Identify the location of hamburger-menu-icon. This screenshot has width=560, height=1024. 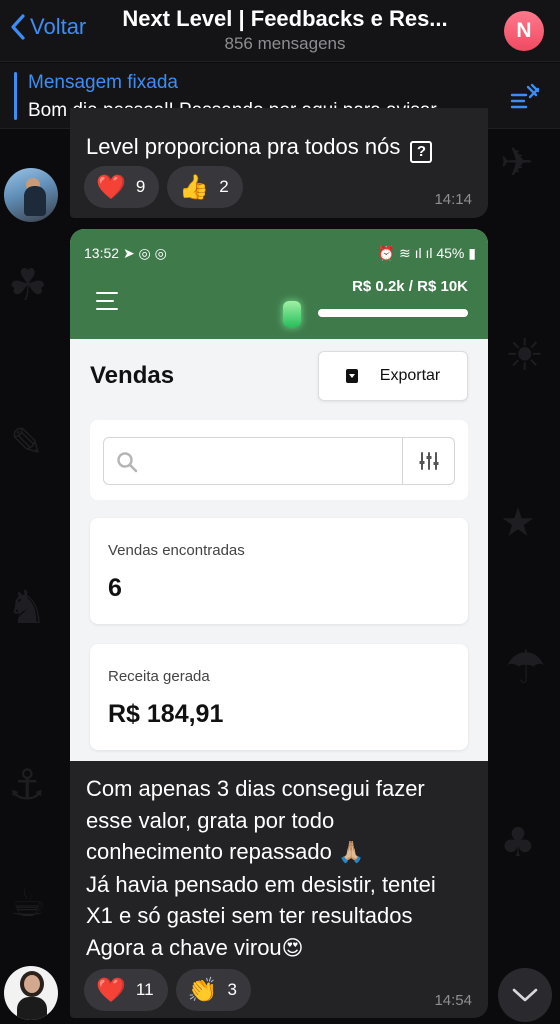
(107, 304).